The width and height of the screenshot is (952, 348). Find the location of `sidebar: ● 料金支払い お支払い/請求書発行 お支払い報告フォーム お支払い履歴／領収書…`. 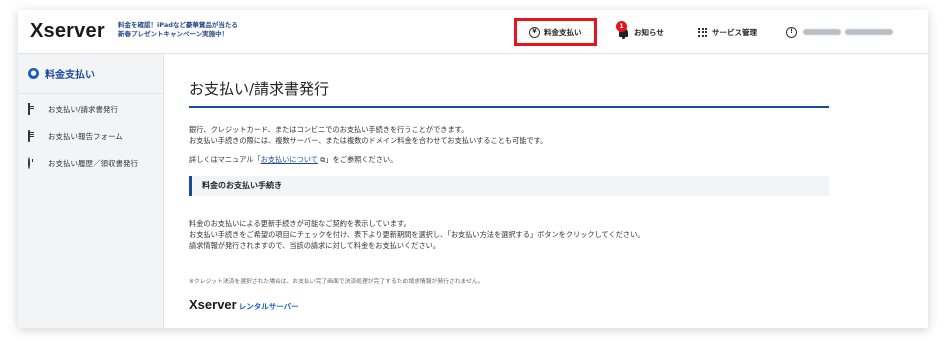

sidebar: ● 料金支払い お支払い/請求書発行 お支払い報告フォーム お支払い履歴／領収書… is located at coordinates (91, 191).